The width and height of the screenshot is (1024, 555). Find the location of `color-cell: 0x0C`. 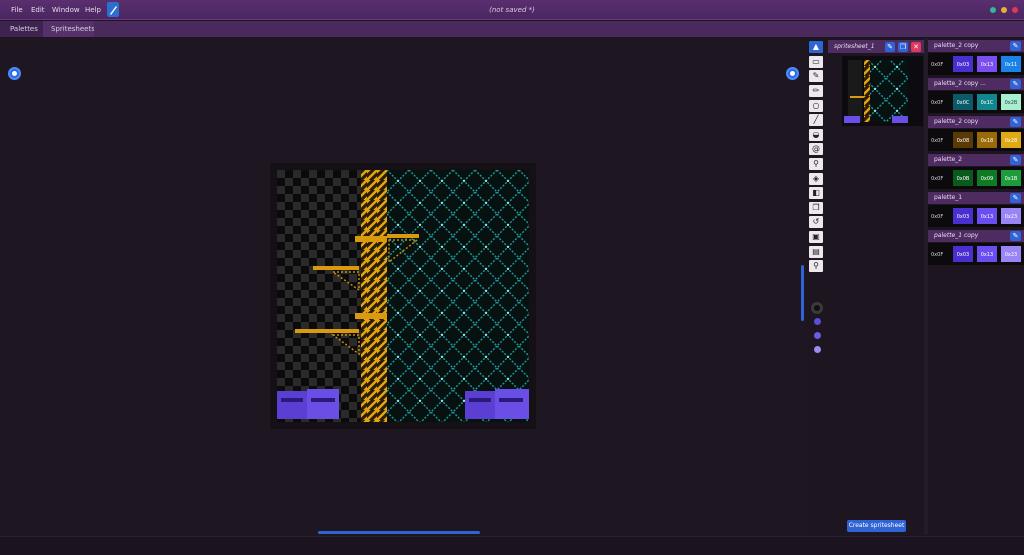

color-cell: 0x0C is located at coordinates (963, 102).